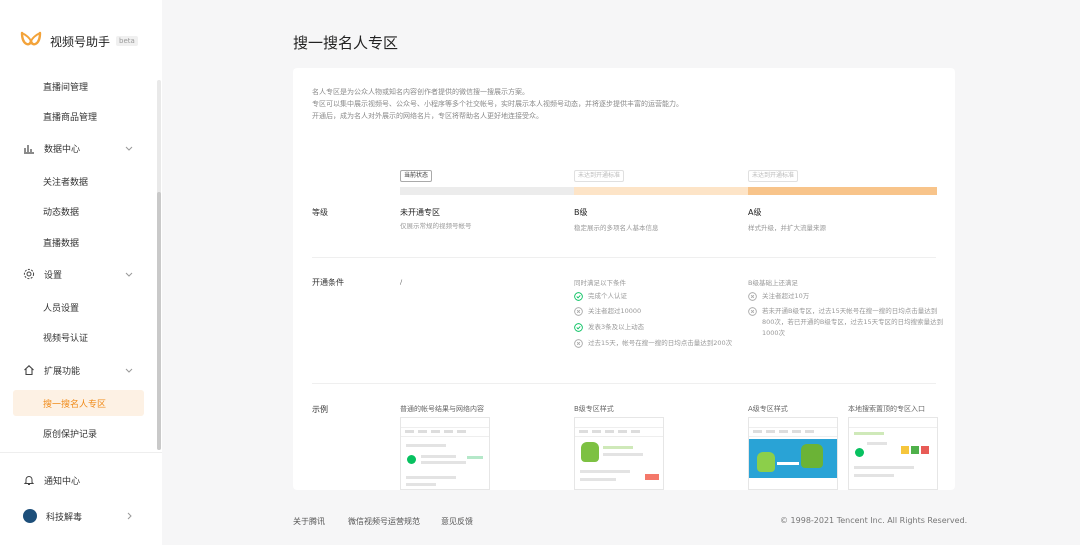 The height and width of the screenshot is (545, 1080). Describe the element at coordinates (70, 434) in the screenshot. I see `sidebar-item-label: 原创保护记录` at that location.